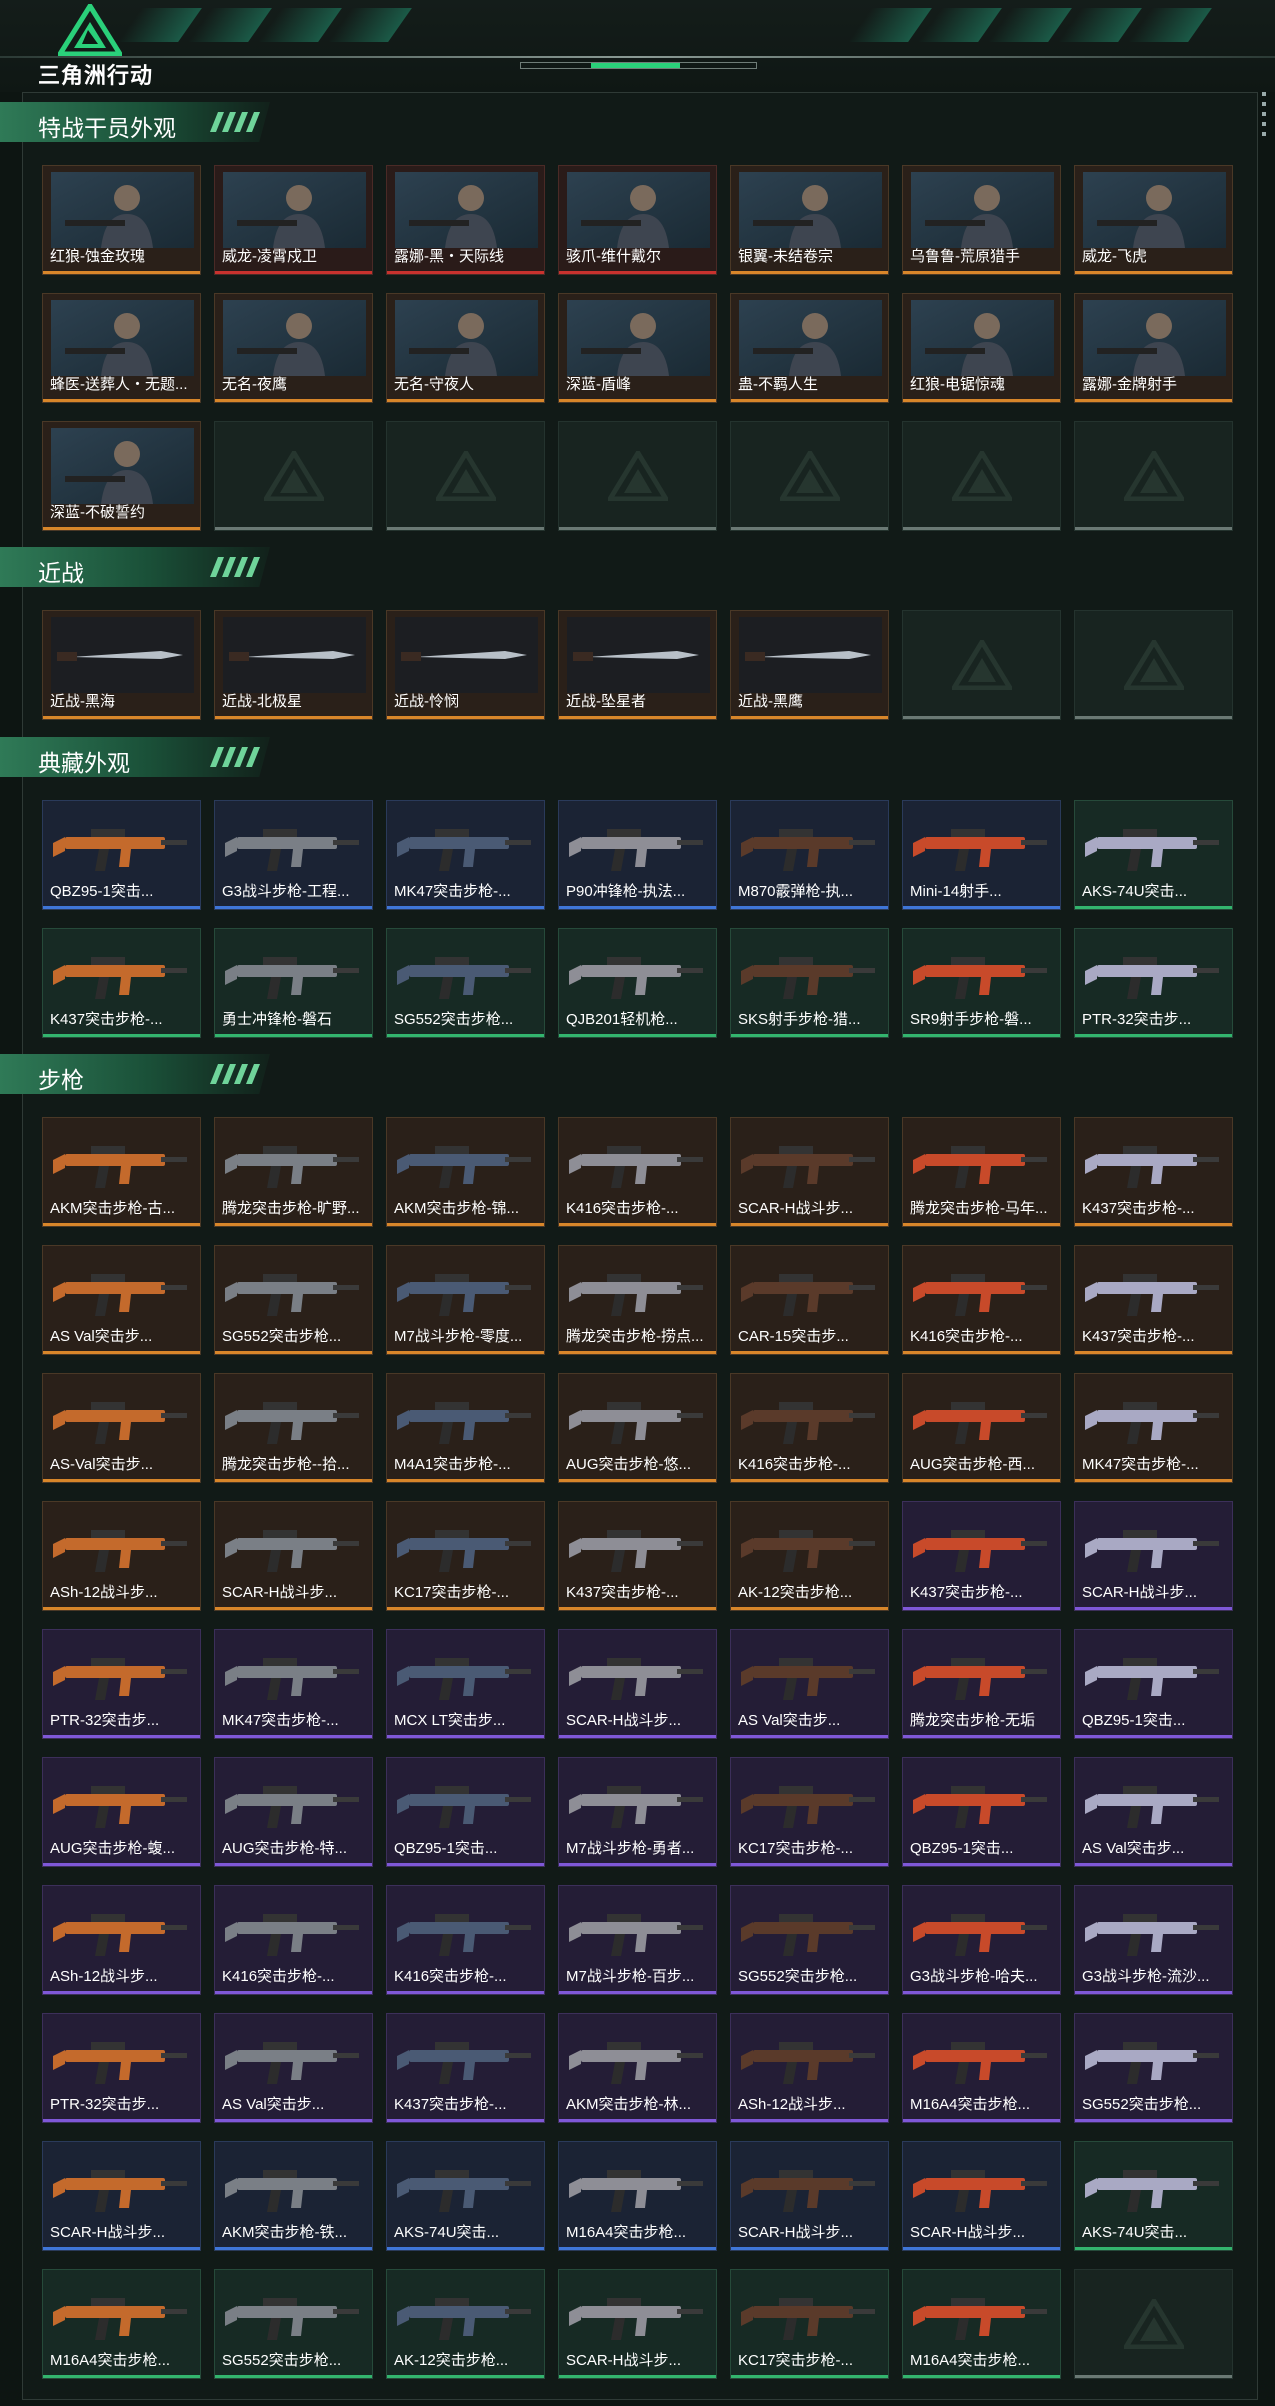 Image resolution: width=1275 pixels, height=2406 pixels. What do you see at coordinates (293, 983) in the screenshot?
I see `item-card: 勇士冲锋枪-磐石` at bounding box center [293, 983].